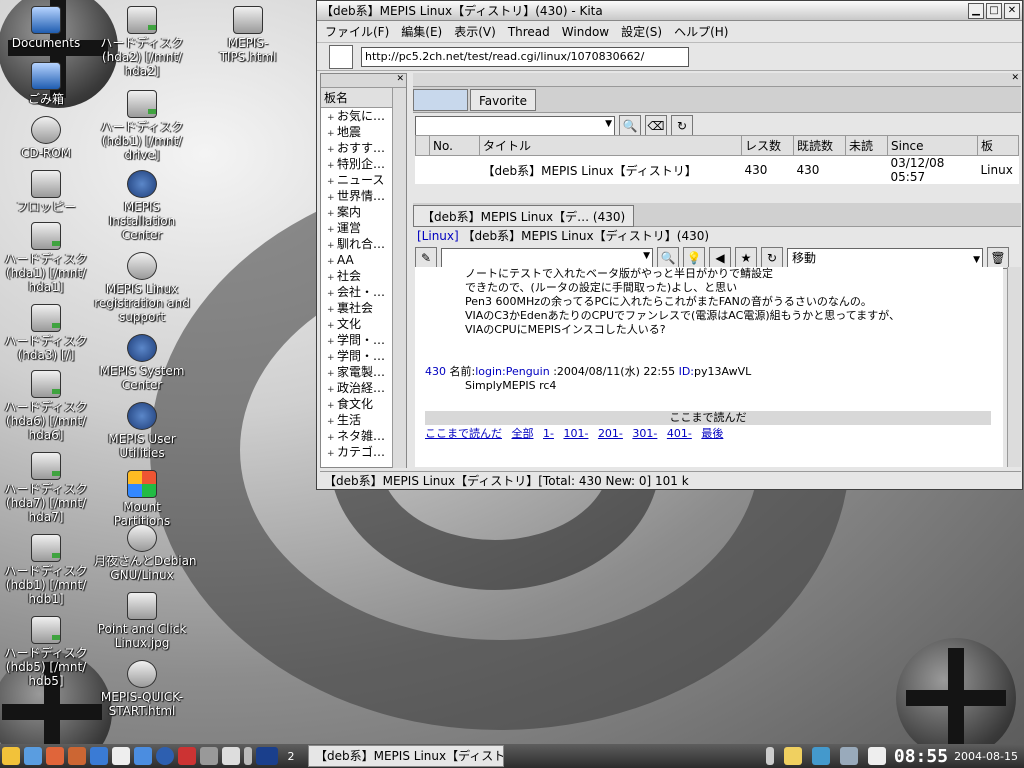  Describe the element at coordinates (165, 756) in the screenshot. I see `browser-icon` at that location.